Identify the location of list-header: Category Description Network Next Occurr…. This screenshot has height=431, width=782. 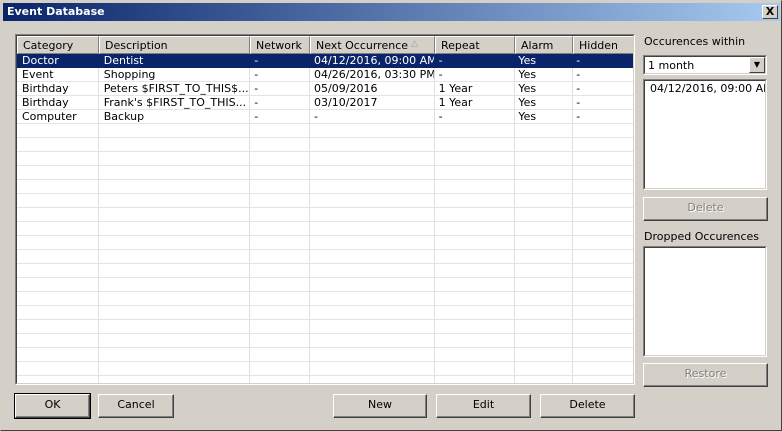
(325, 45).